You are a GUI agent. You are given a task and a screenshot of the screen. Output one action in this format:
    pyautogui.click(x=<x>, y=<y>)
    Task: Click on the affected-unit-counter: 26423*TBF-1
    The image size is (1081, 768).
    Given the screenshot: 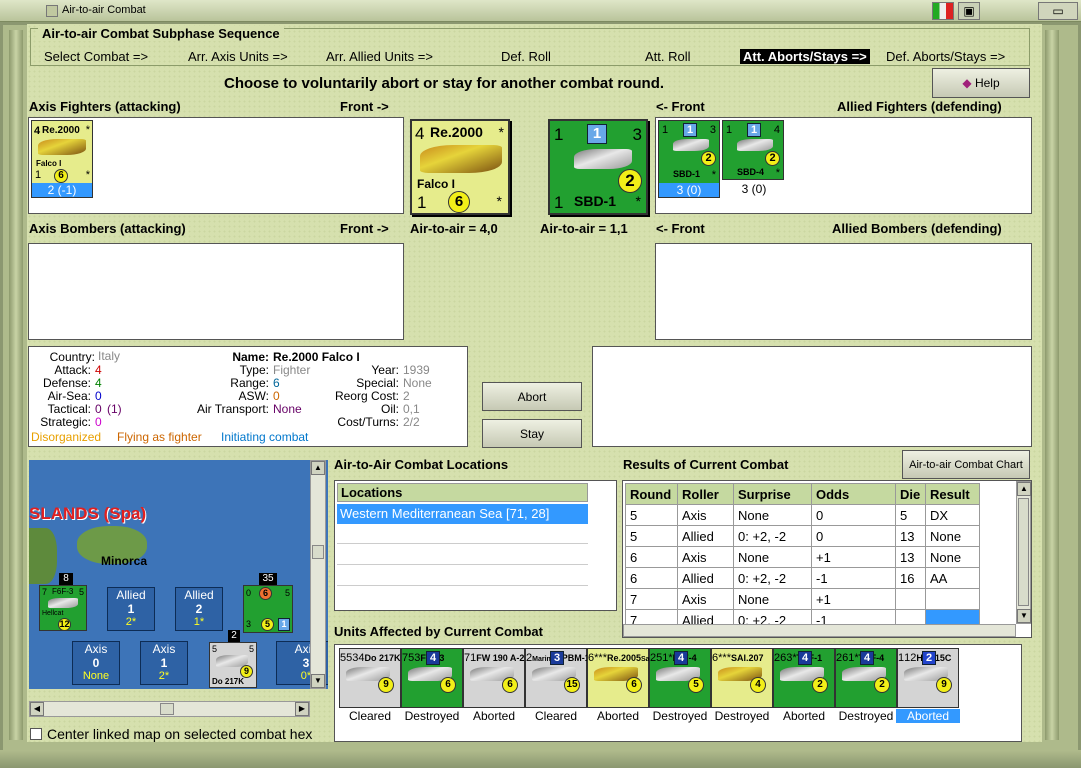 What is the action you would take?
    pyautogui.click(x=804, y=678)
    